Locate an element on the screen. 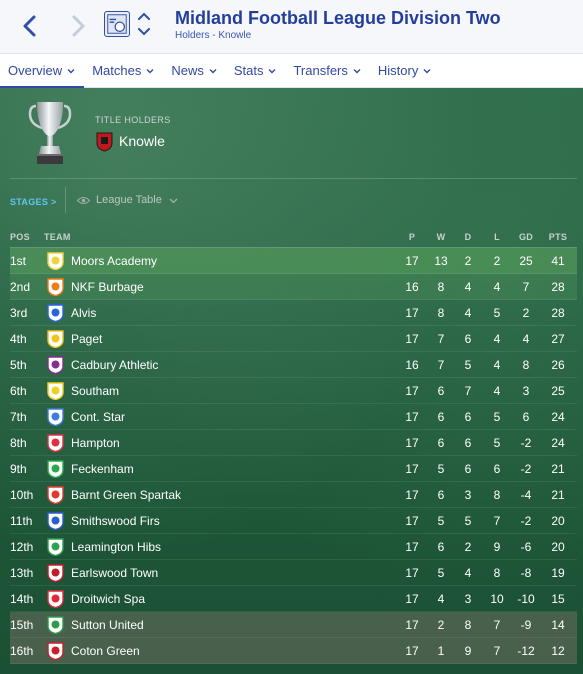  switch-competition-icon is located at coordinates (144, 24).